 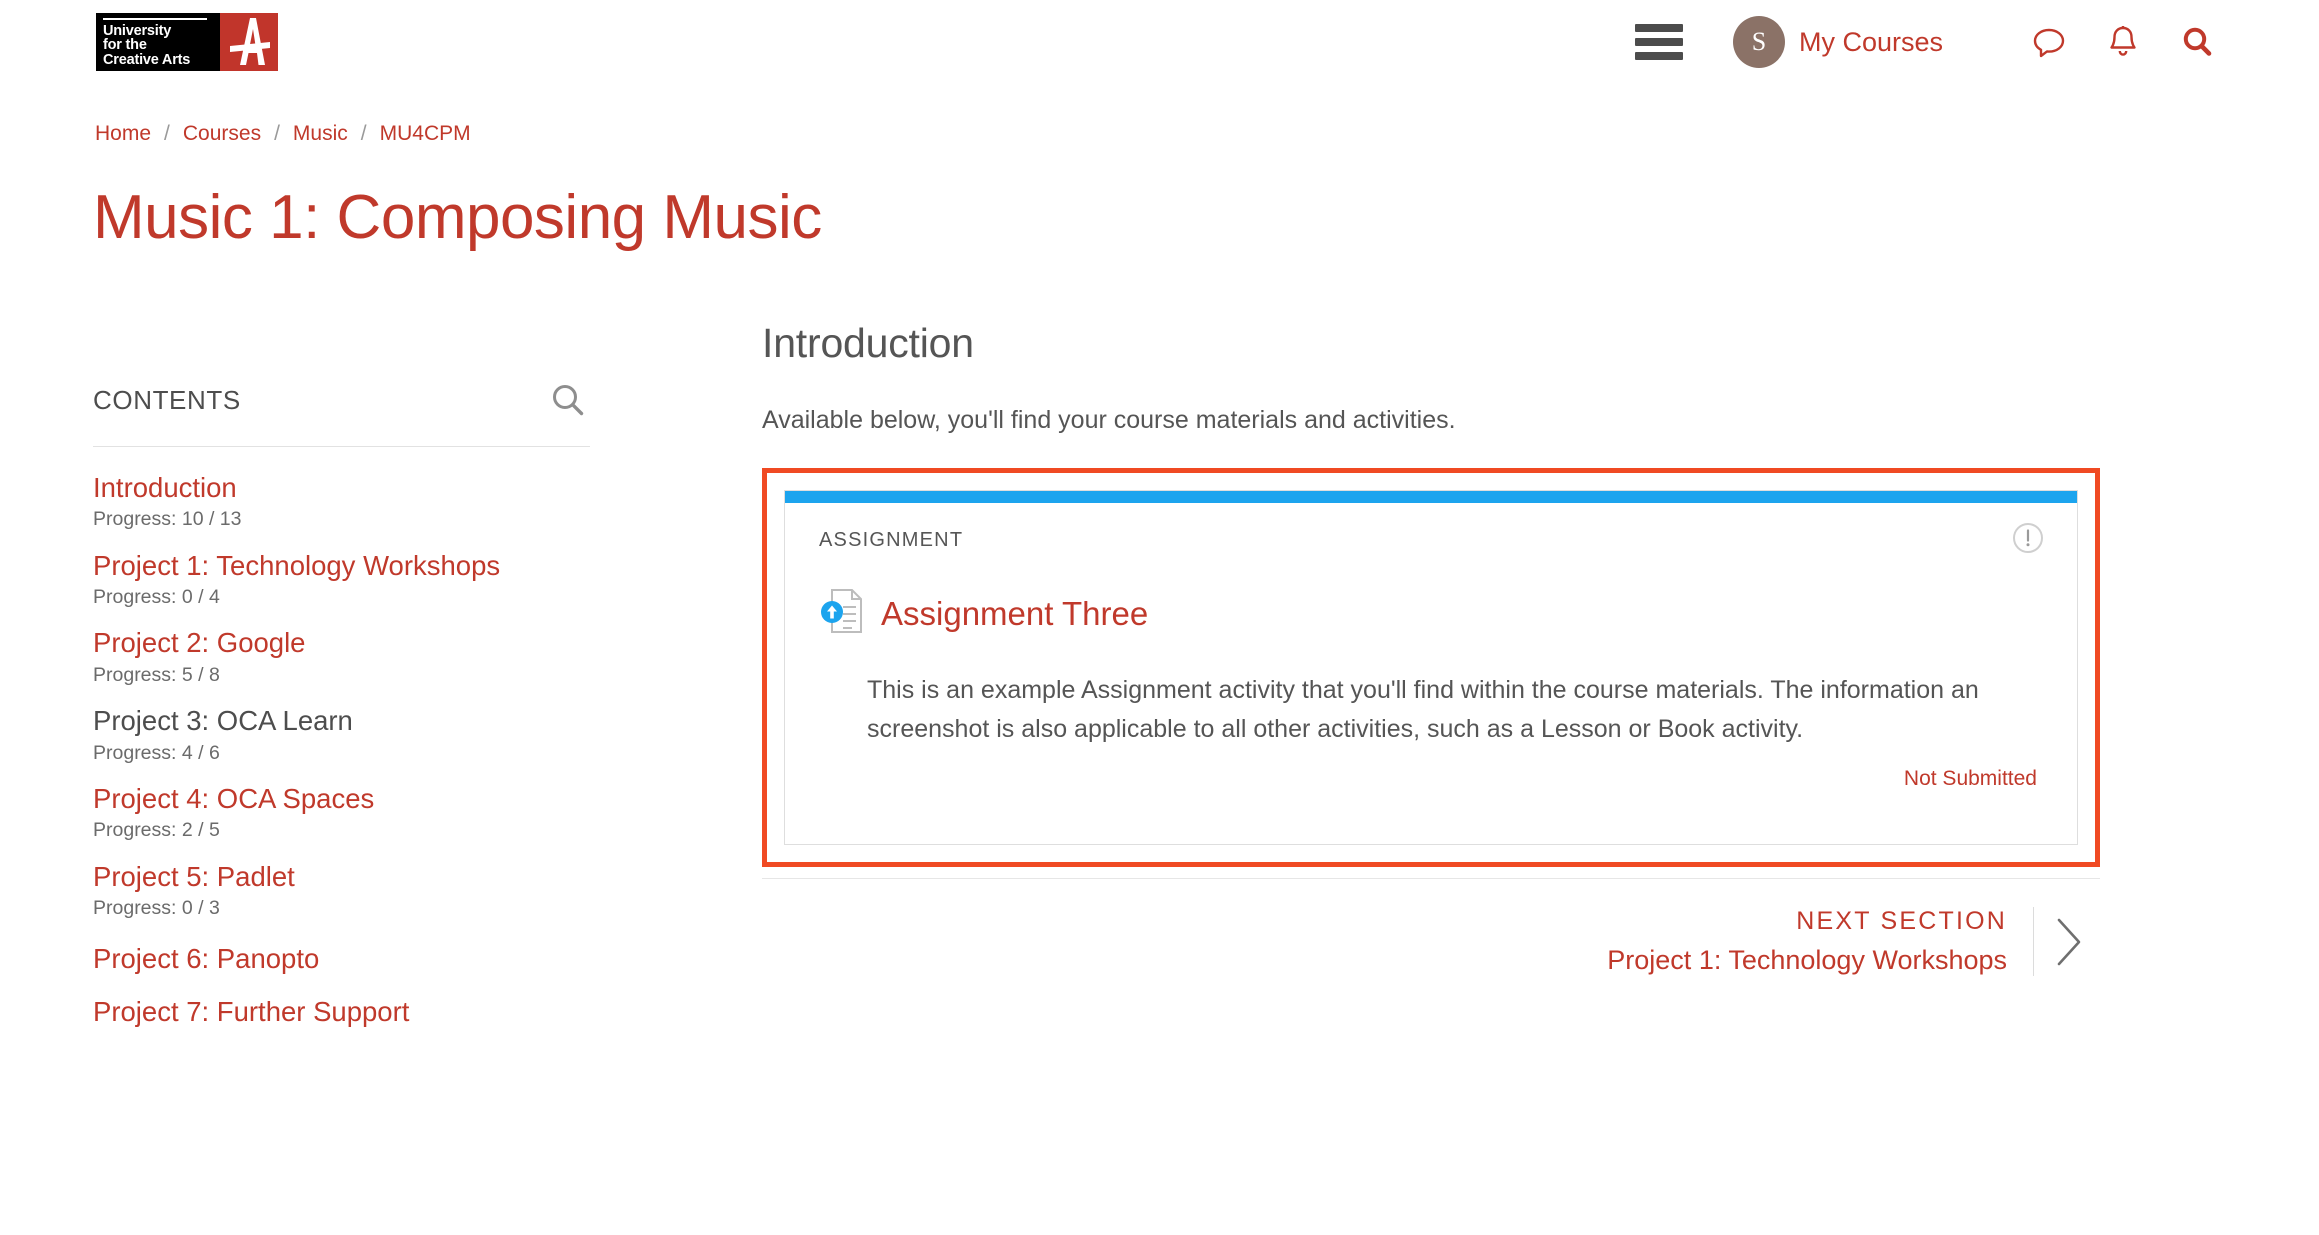 I want to click on breadcrumb-item-music: Music, so click(x=320, y=134).